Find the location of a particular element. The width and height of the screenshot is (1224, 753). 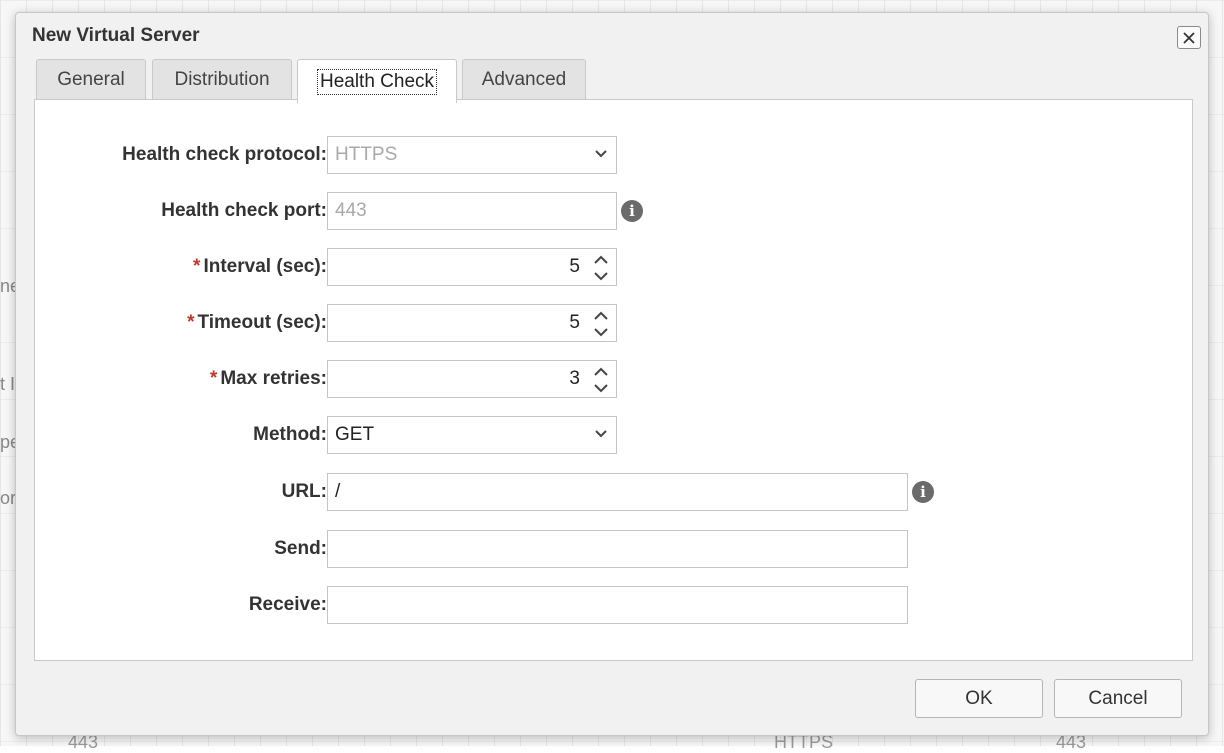

interval-stepper: 5 is located at coordinates (472, 267).